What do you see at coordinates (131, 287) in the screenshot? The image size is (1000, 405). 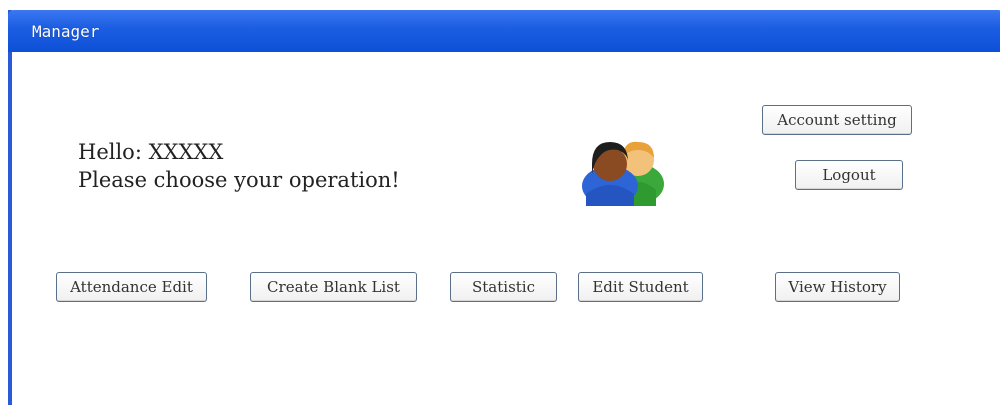 I see `attendance-edit-button: Attendance Edit` at bounding box center [131, 287].